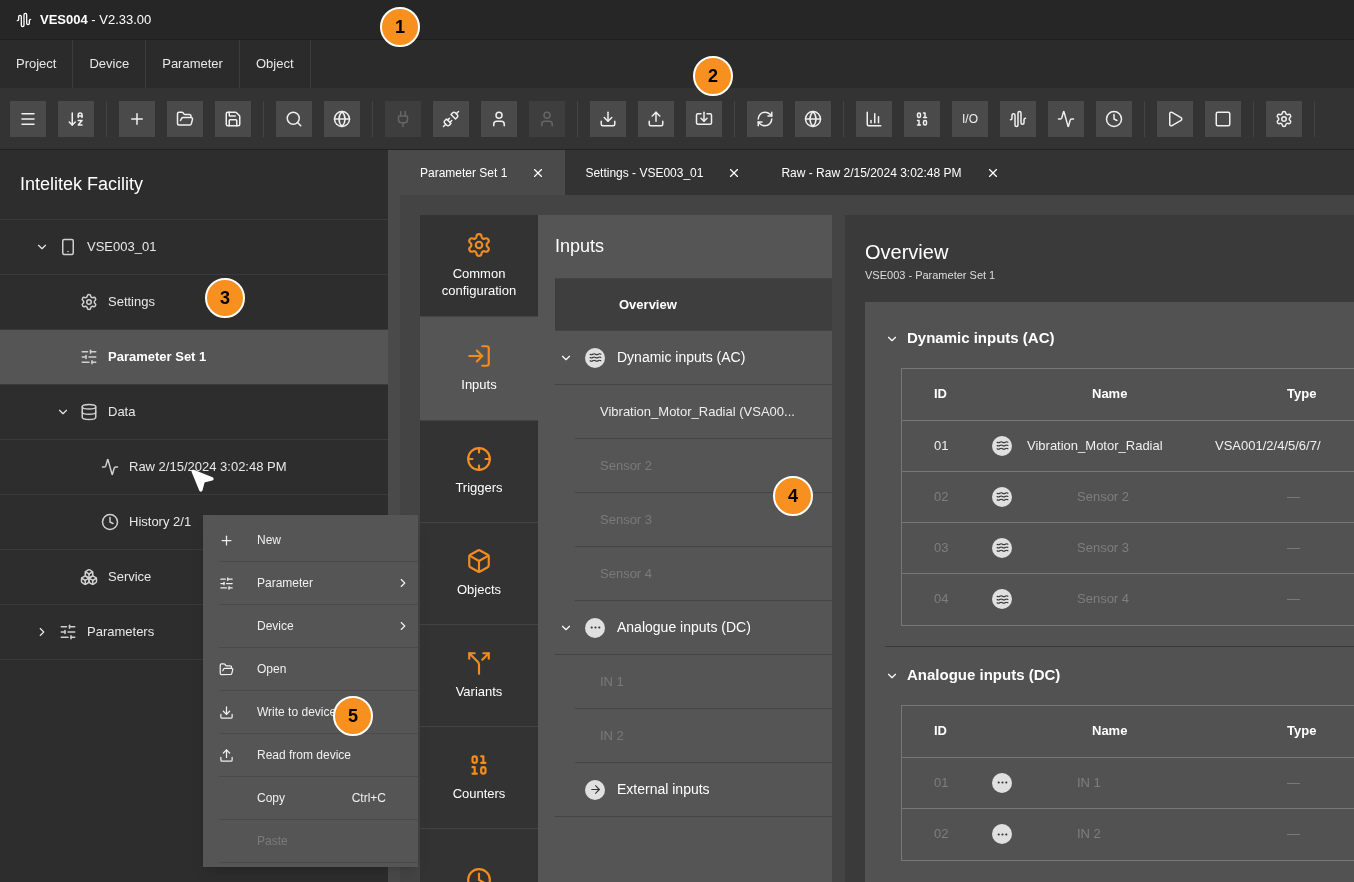 This screenshot has height=882, width=1354. I want to click on section-header: Analogue inputs (DC), so click(1119, 675).